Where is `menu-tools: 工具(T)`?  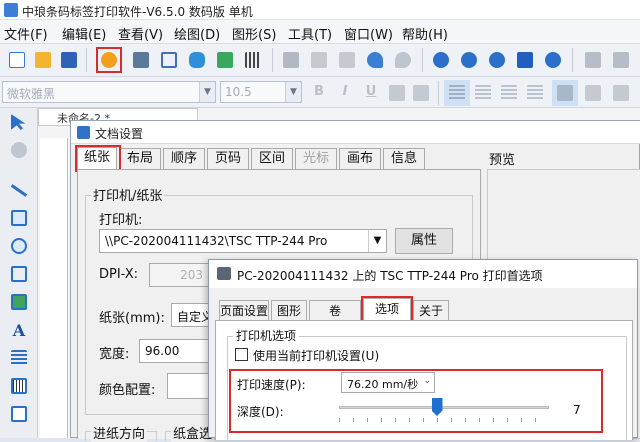
menu-tools: 工具(T) is located at coordinates (310, 33).